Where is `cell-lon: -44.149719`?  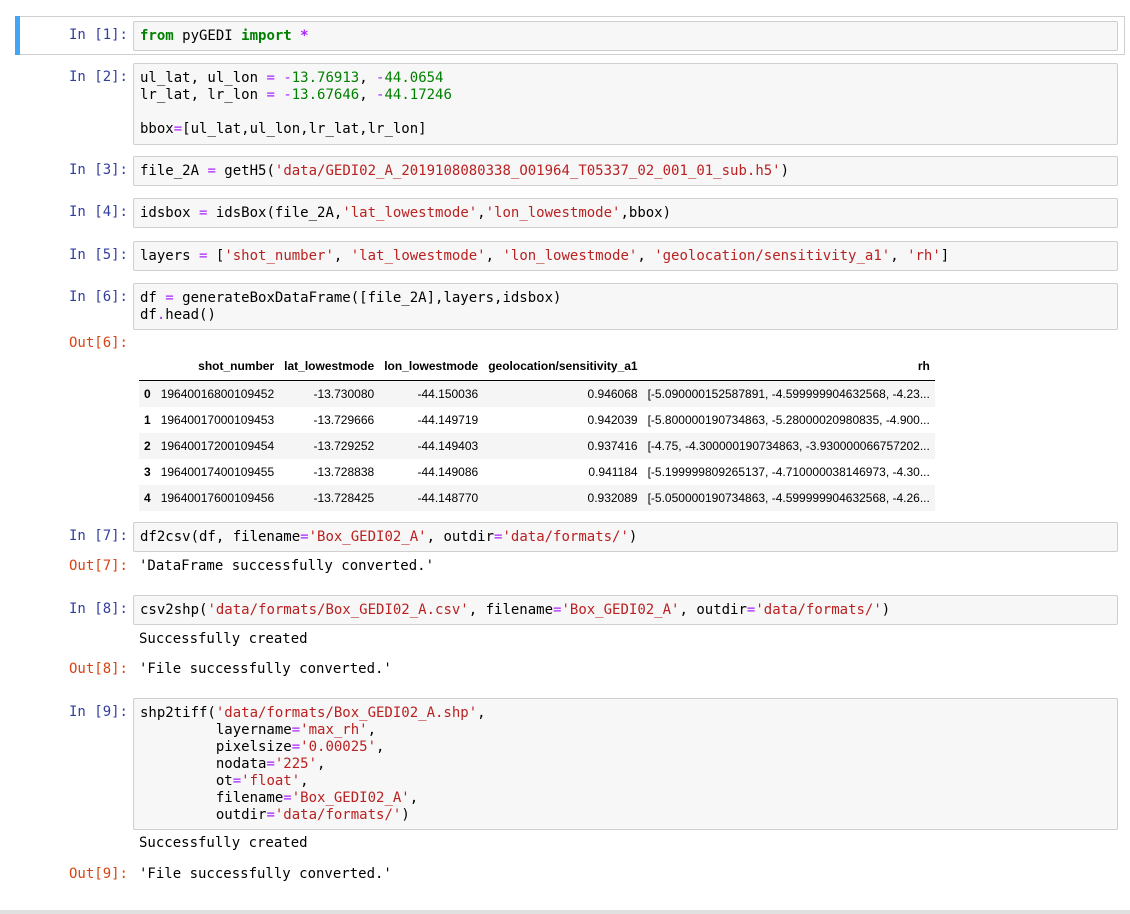
cell-lon: -44.149719 is located at coordinates (448, 420).